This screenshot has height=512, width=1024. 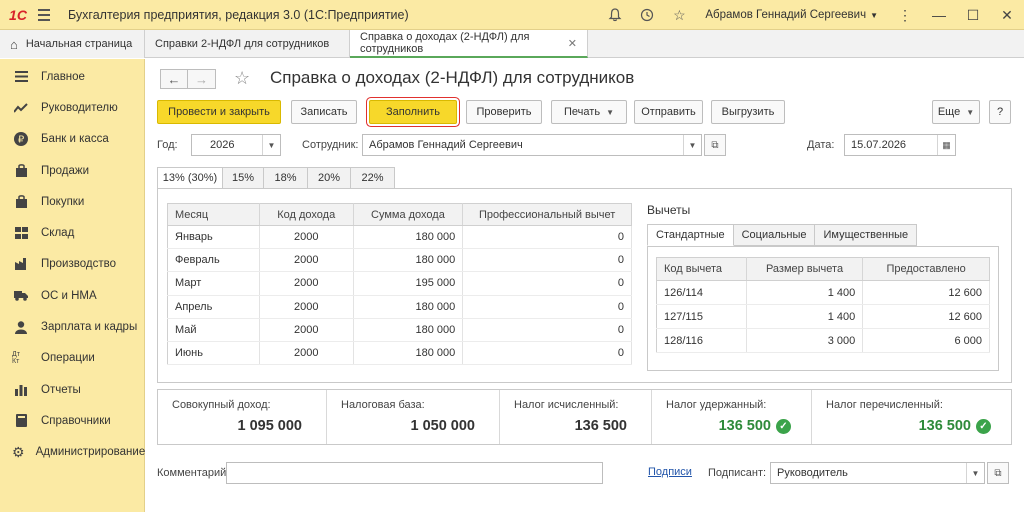 I want to click on sidebar-item-purchases: Покупки, so click(x=72, y=201).